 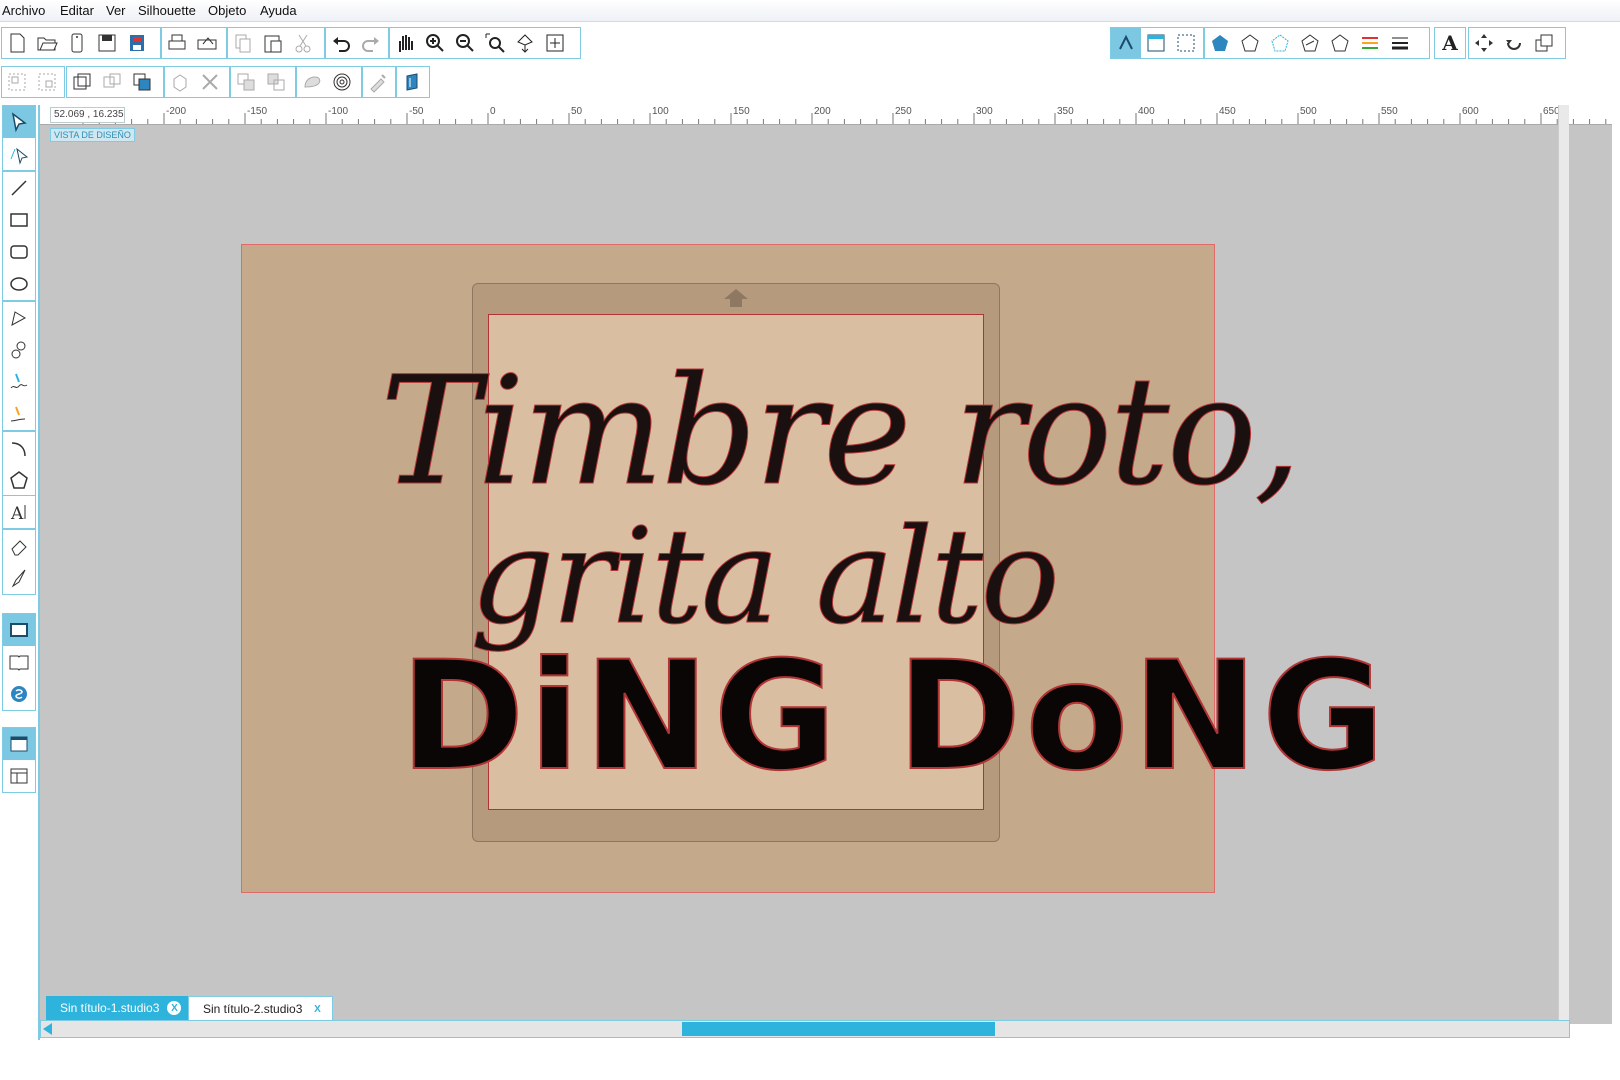 What do you see at coordinates (77, 43) in the screenshot?
I see `open-library-icon` at bounding box center [77, 43].